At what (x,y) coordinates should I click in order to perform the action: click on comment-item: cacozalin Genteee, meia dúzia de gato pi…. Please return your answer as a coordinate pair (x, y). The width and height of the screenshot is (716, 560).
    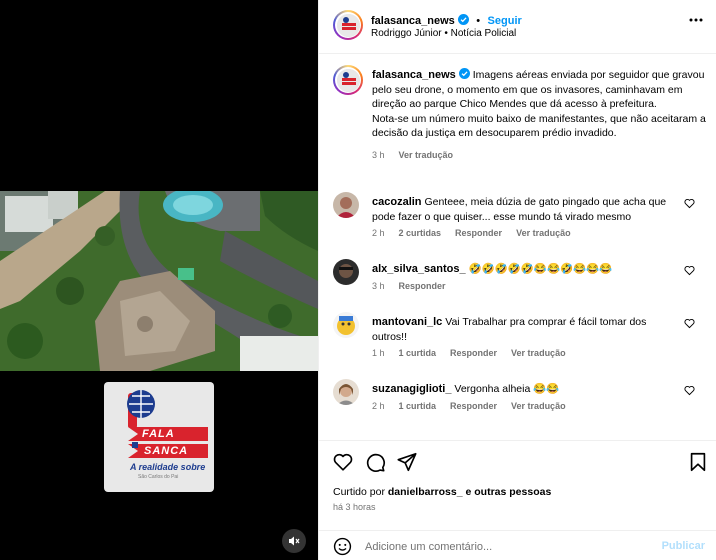
    Looking at the image, I should click on (518, 219).